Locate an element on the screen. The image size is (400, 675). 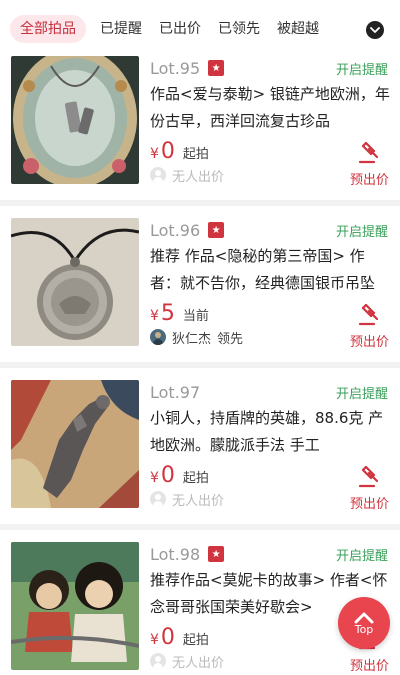
lot-number: Lot.96 is located at coordinates (175, 230).